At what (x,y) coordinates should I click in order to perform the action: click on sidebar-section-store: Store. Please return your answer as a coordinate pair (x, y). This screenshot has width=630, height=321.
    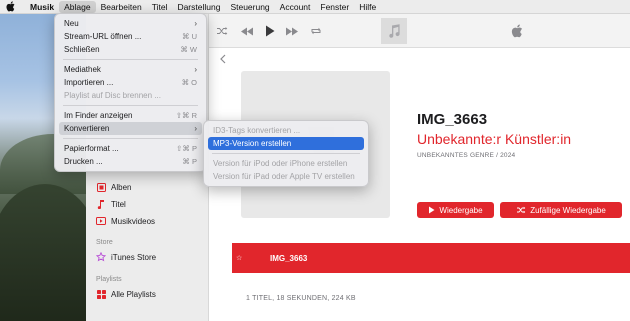
    Looking at the image, I should click on (104, 242).